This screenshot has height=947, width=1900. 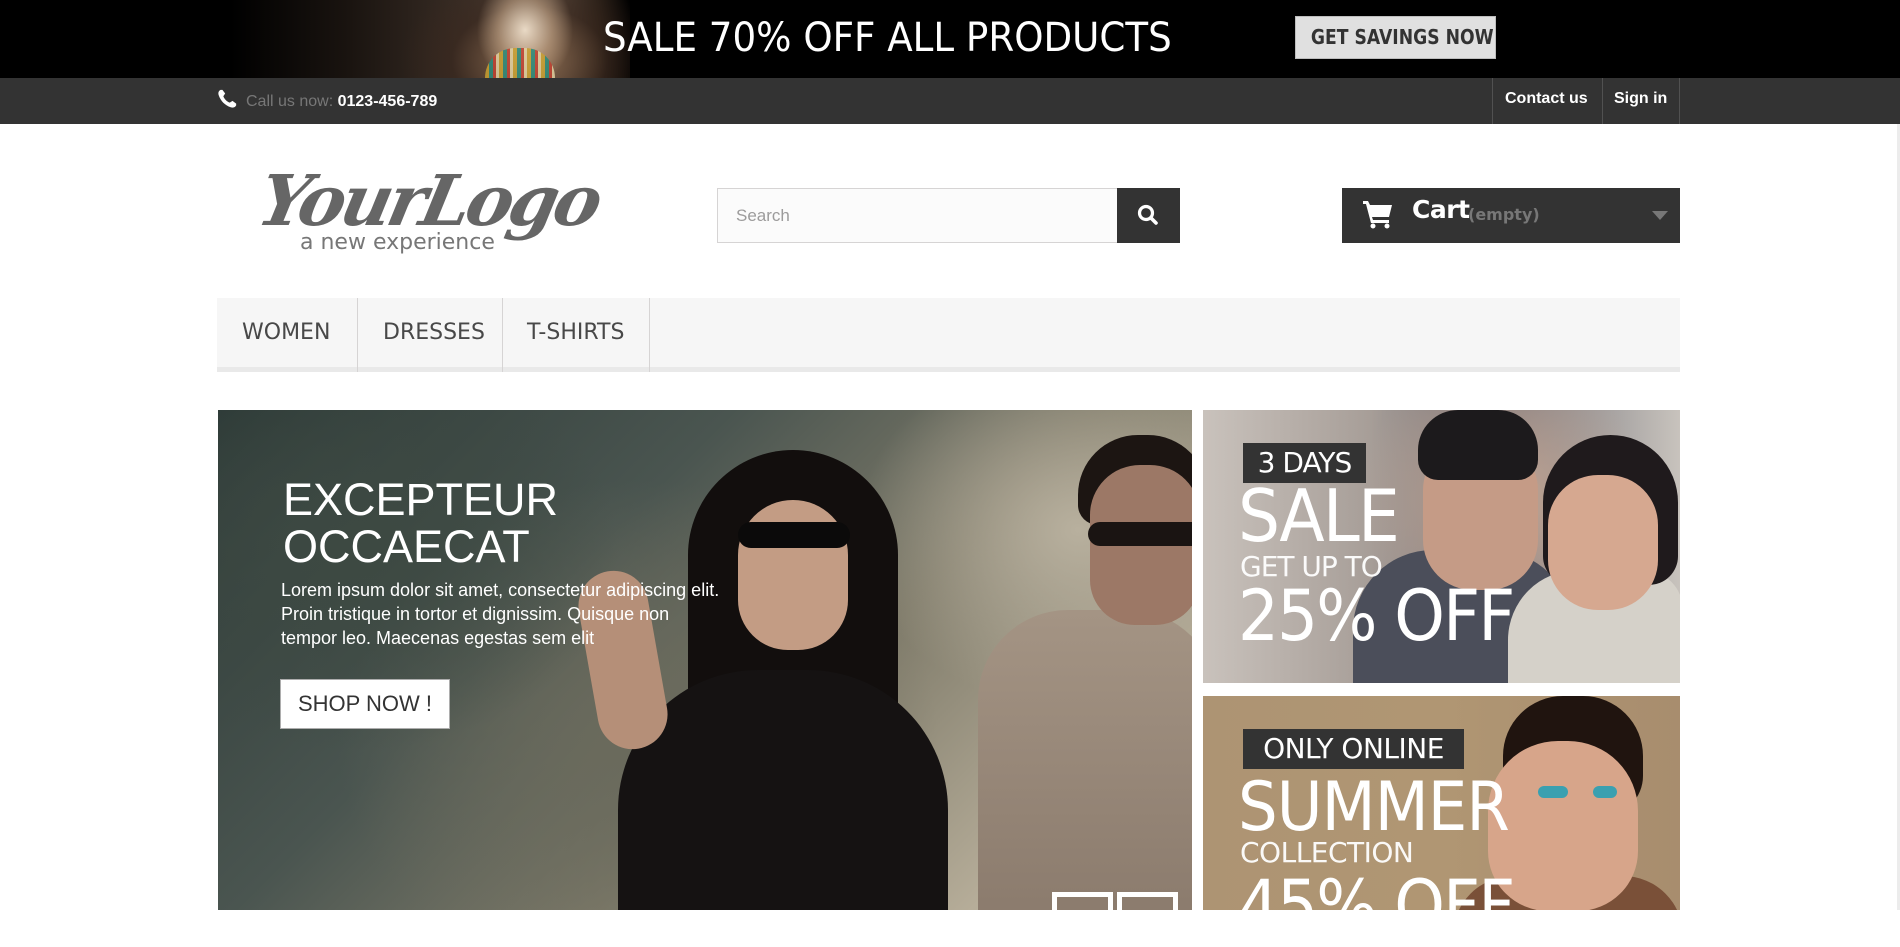 What do you see at coordinates (397, 242) in the screenshot?
I see `logo-tagline: a new experience` at bounding box center [397, 242].